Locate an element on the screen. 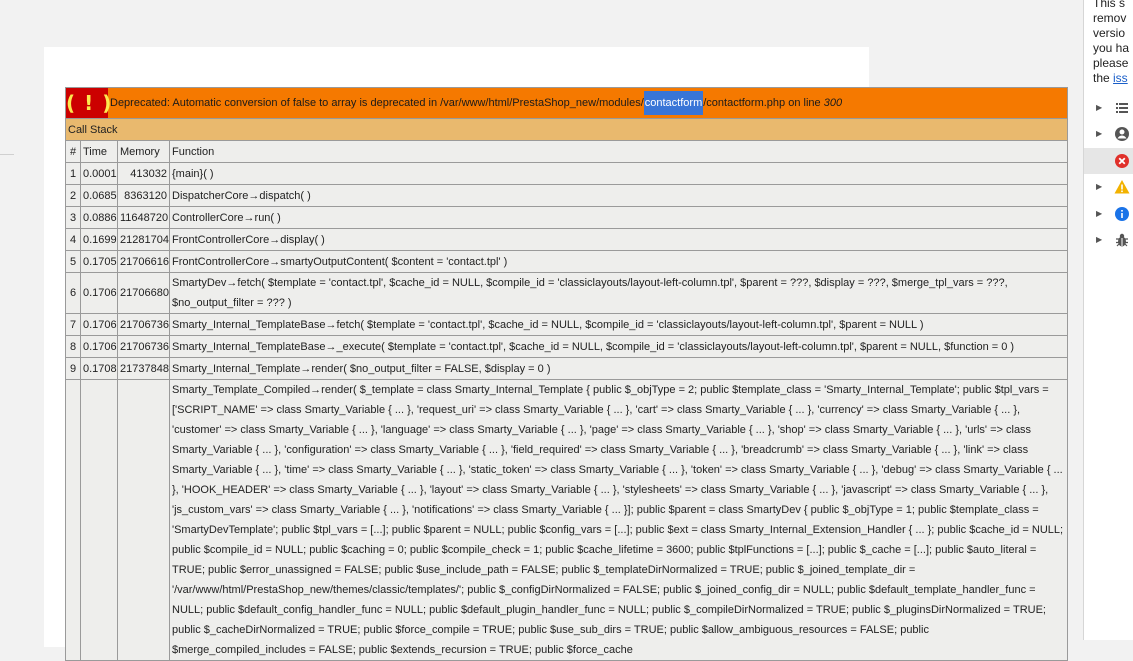  cell-memory is located at coordinates (143, 520).